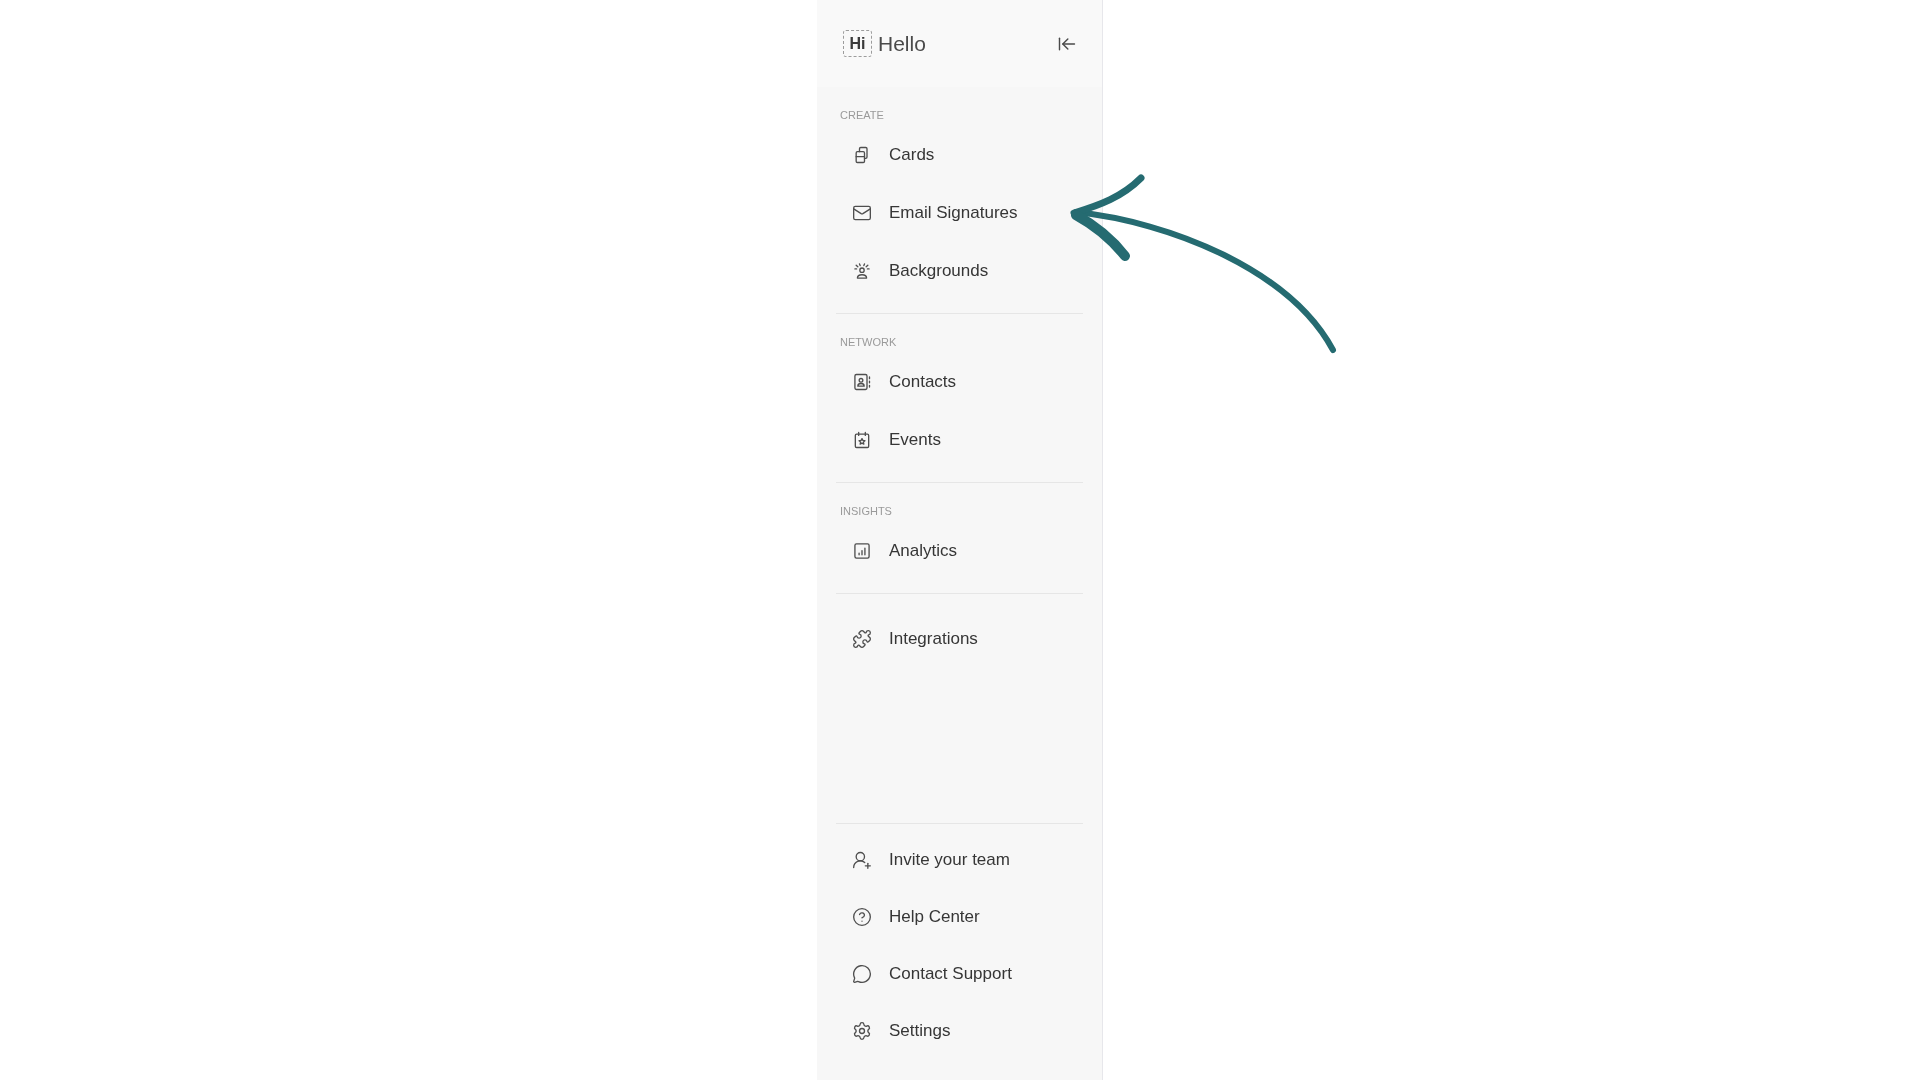 The height and width of the screenshot is (1080, 1920). I want to click on nav-item: Invite your team, so click(959, 860).